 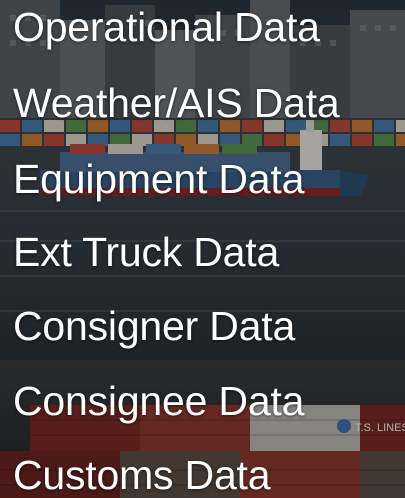 I want to click on menu-item-weather-ais-data: Weather/AIS Data, so click(x=176, y=103).